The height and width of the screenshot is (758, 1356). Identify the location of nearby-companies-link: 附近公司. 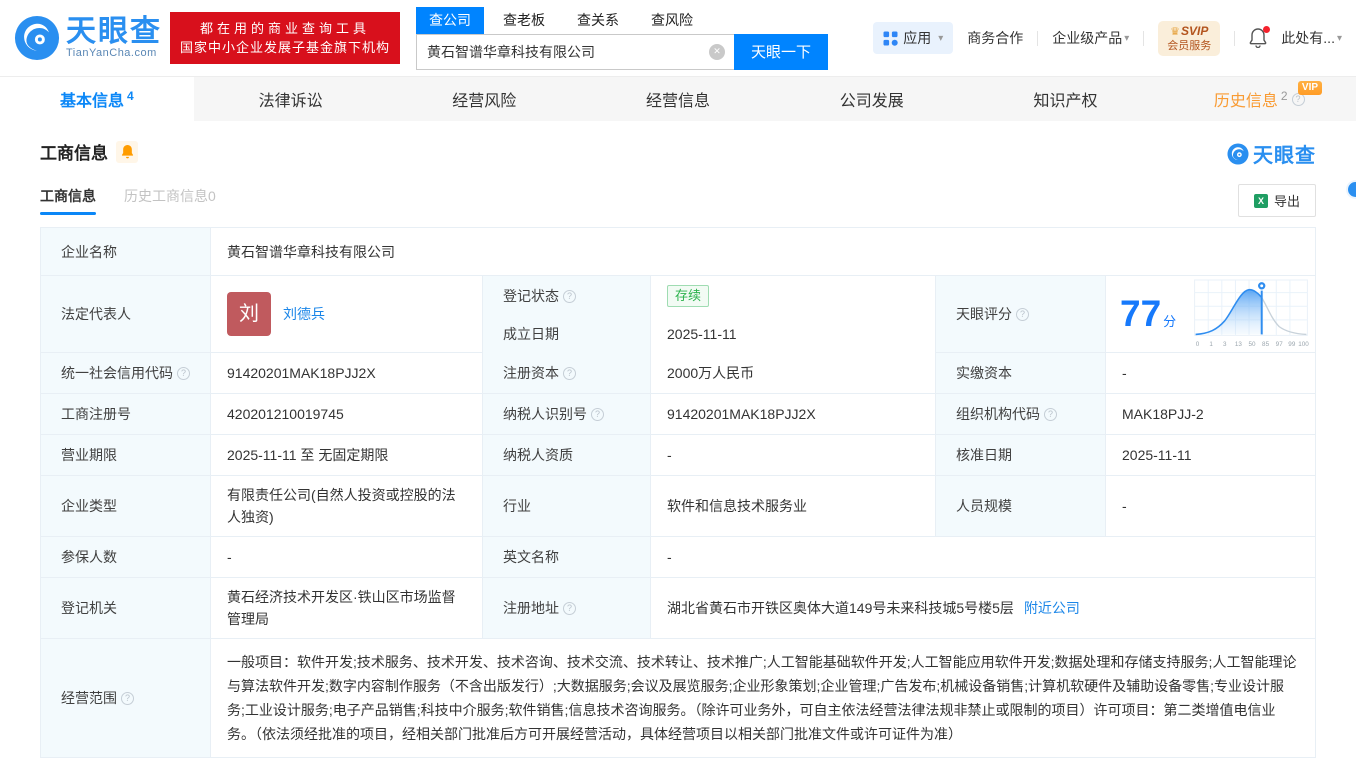
(1052, 608).